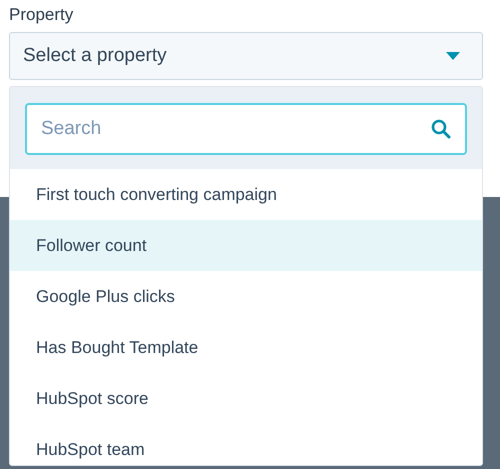  I want to click on field-label: Property, so click(41, 15).